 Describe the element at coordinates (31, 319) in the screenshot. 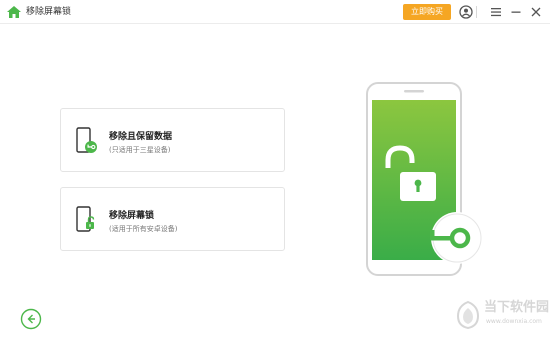

I see `back-arrow-icon` at that location.